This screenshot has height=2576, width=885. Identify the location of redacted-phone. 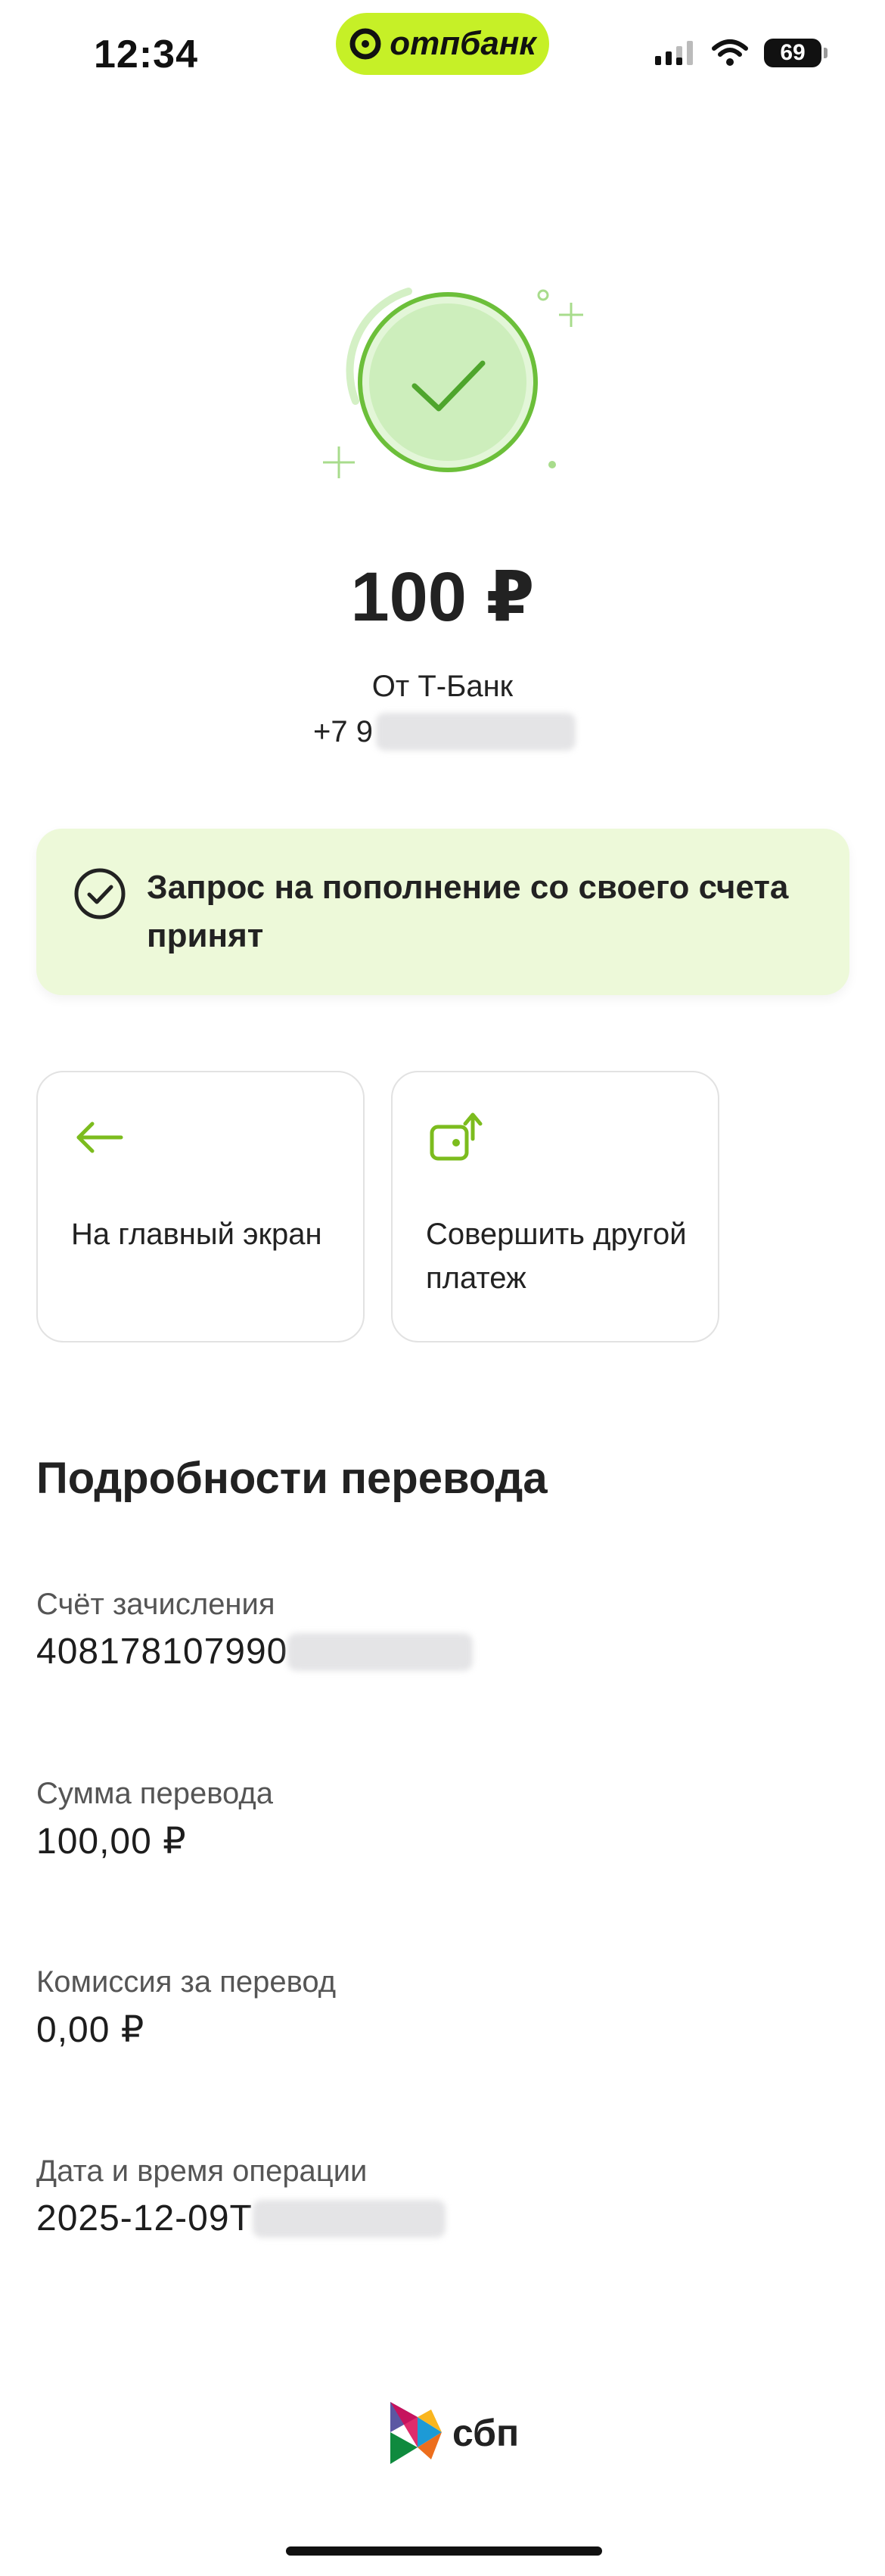
(475, 732).